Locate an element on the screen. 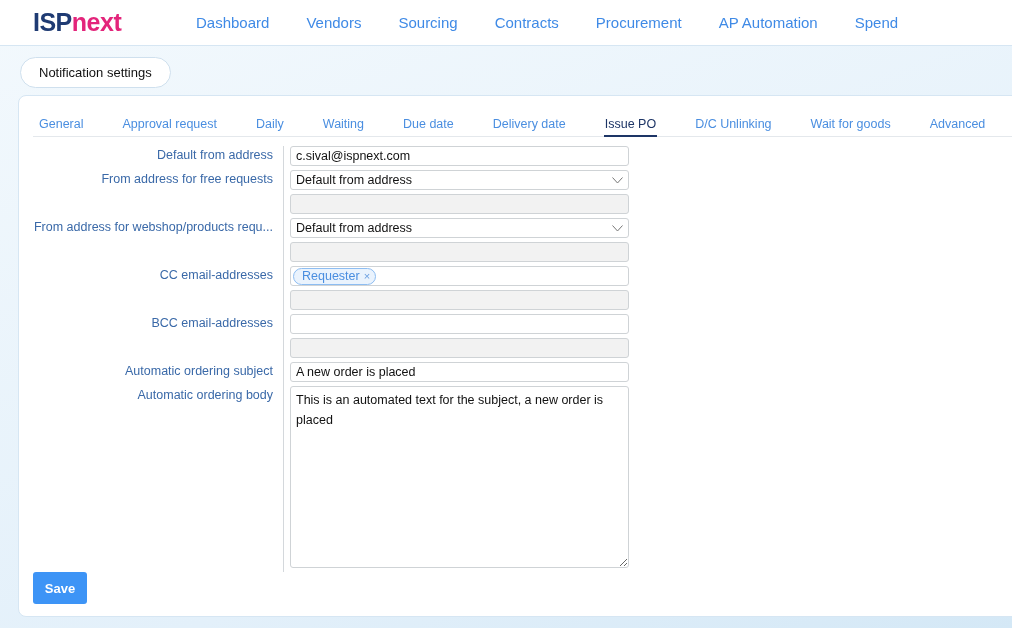 This screenshot has width=1012, height=628. tab: Advanced is located at coordinates (957, 126).